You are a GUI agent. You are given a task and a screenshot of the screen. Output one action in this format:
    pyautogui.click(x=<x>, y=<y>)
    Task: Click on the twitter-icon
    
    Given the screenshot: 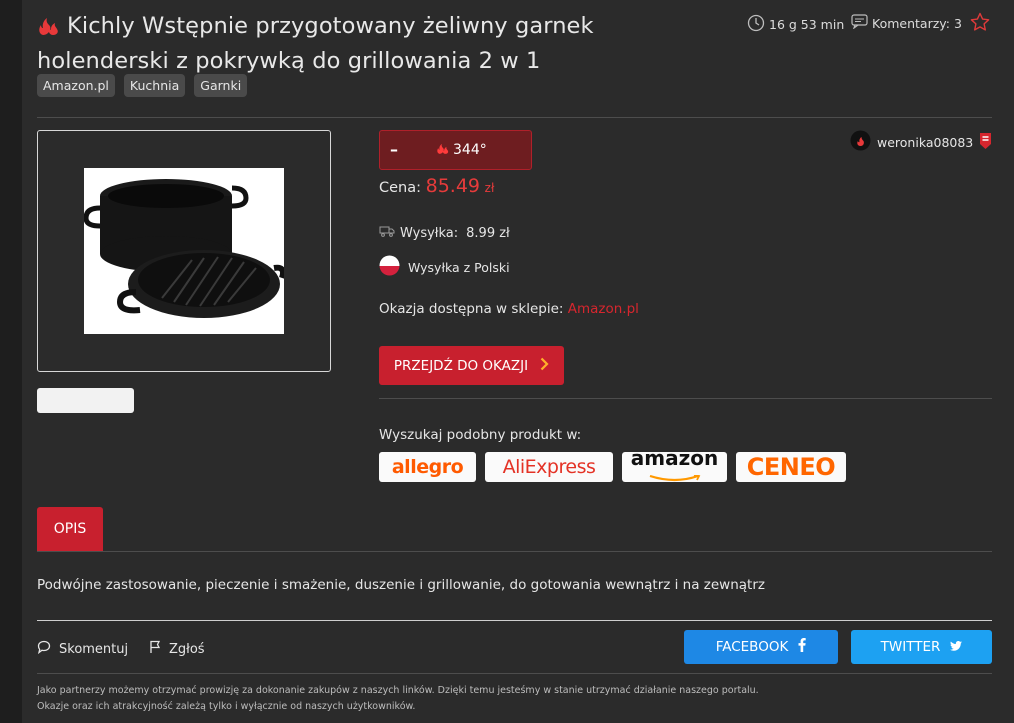 What is the action you would take?
    pyautogui.click(x=956, y=647)
    